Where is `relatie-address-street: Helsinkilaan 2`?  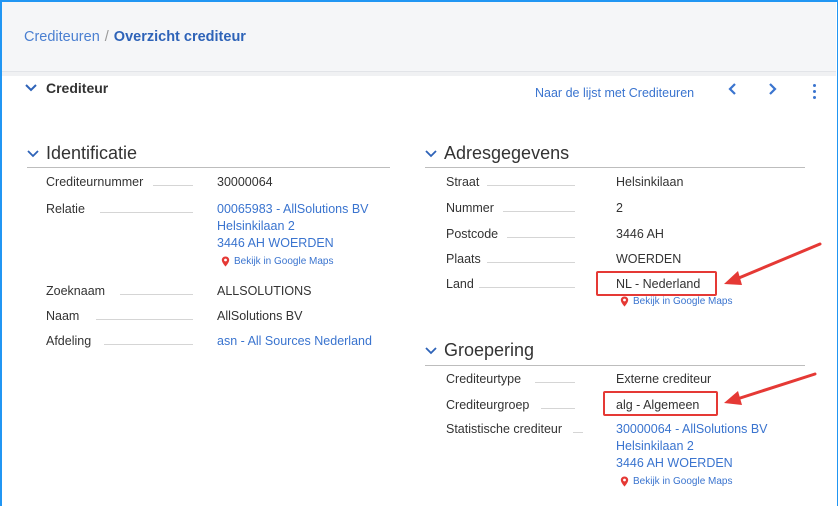 relatie-address-street: Helsinkilaan 2 is located at coordinates (256, 226).